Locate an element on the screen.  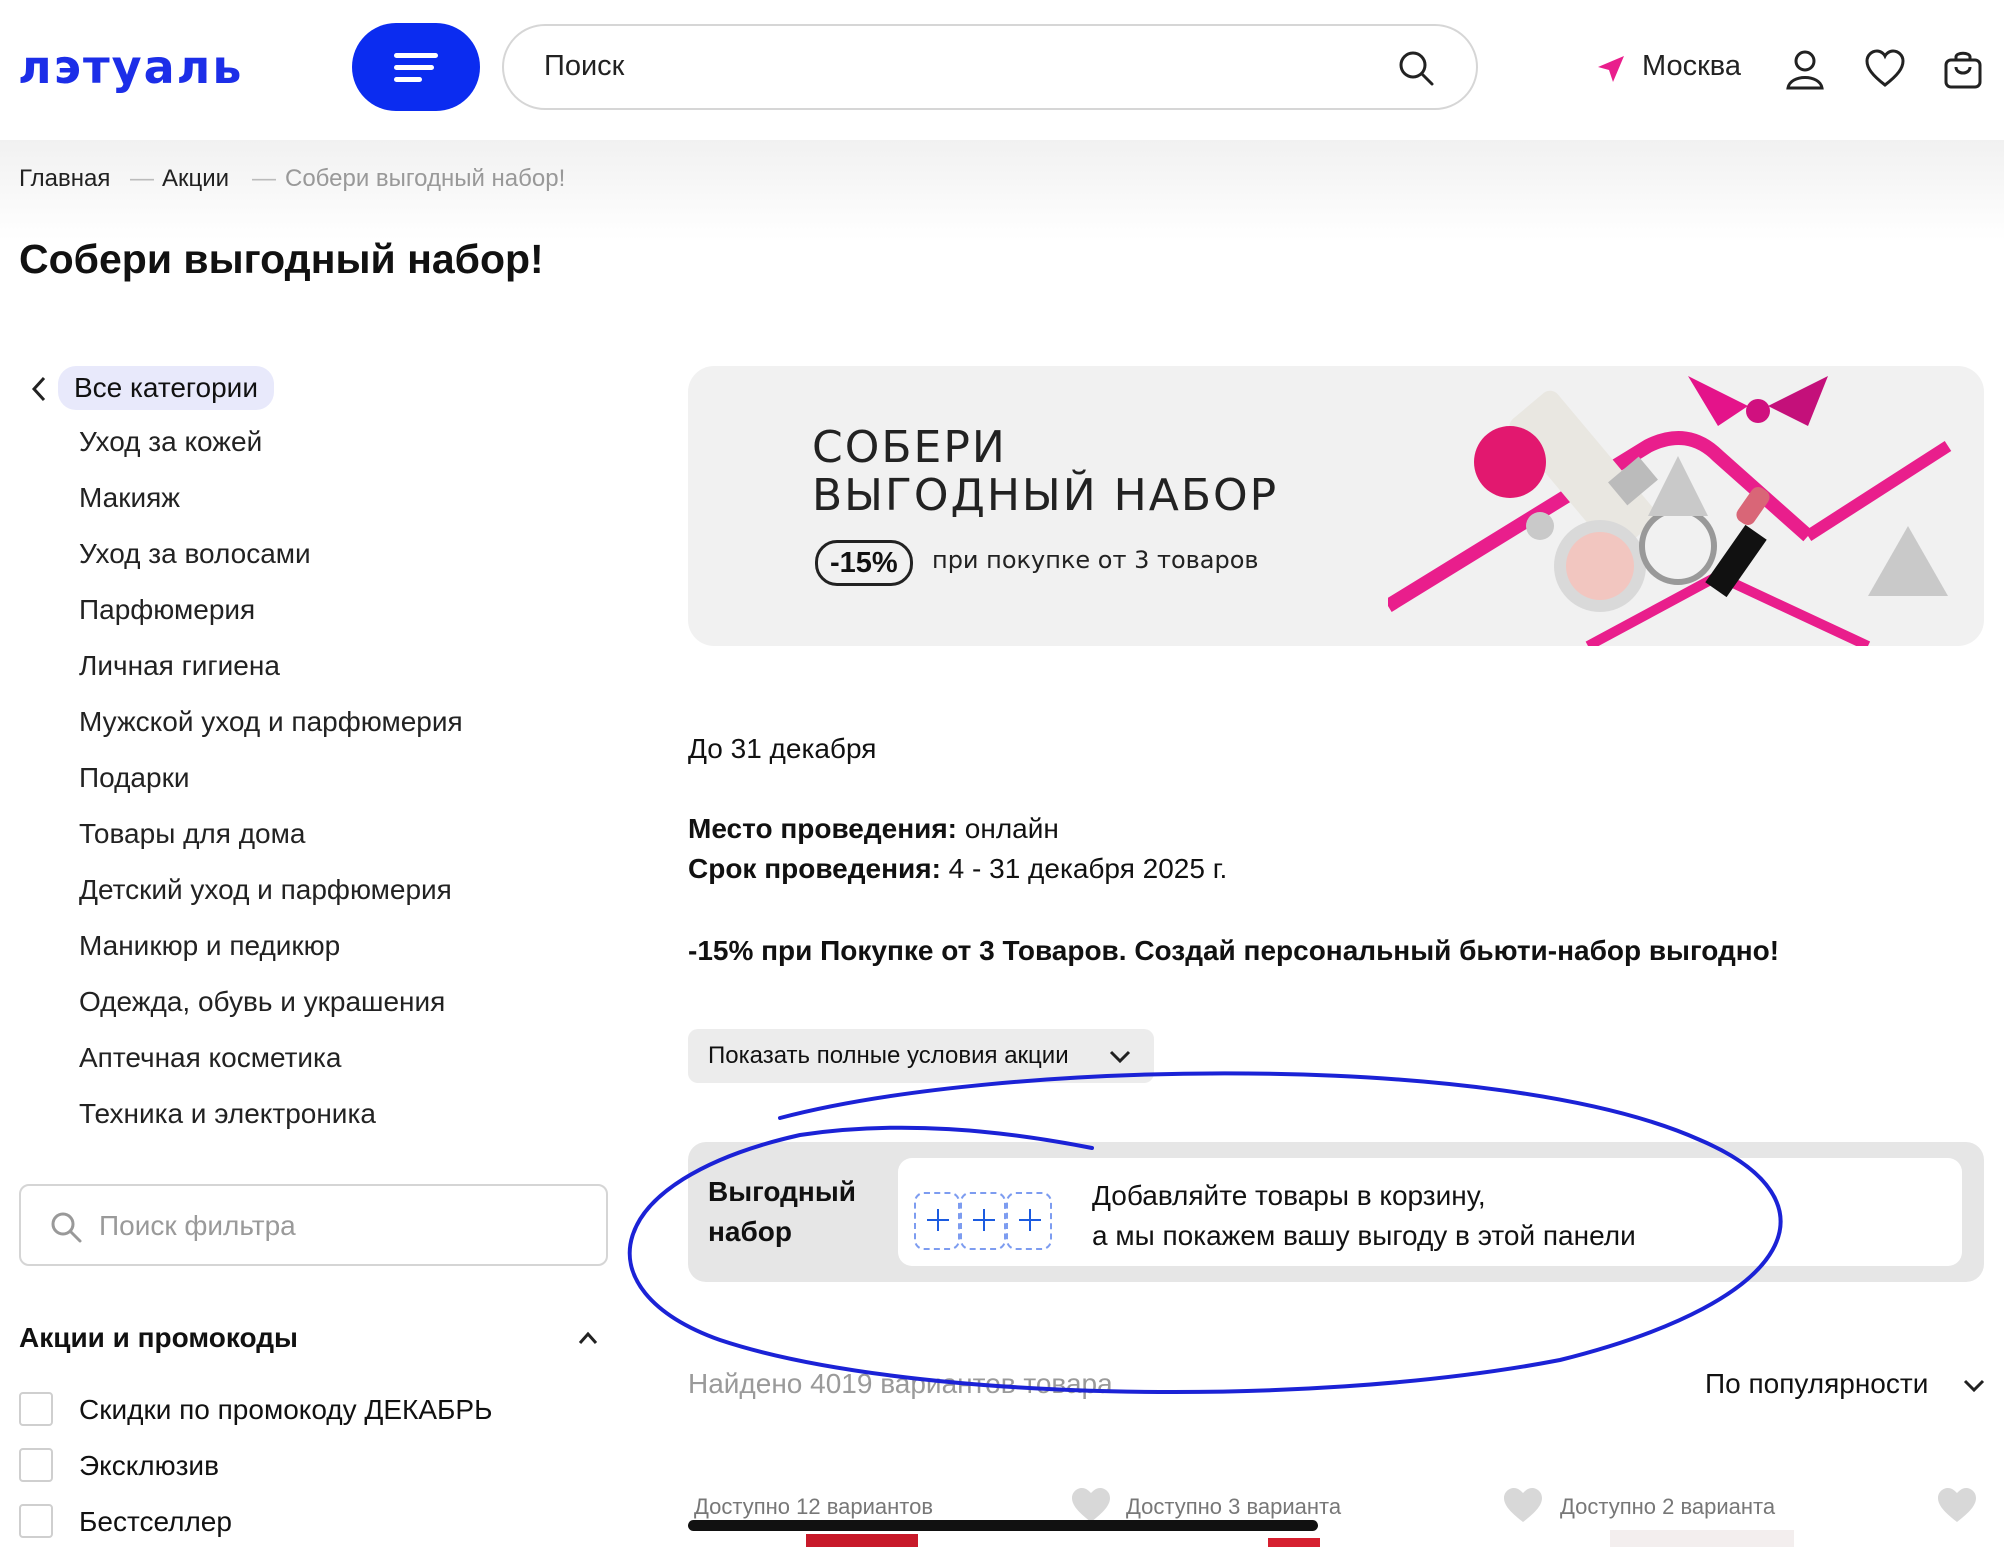
scroll-indicator is located at coordinates (1003, 1525).